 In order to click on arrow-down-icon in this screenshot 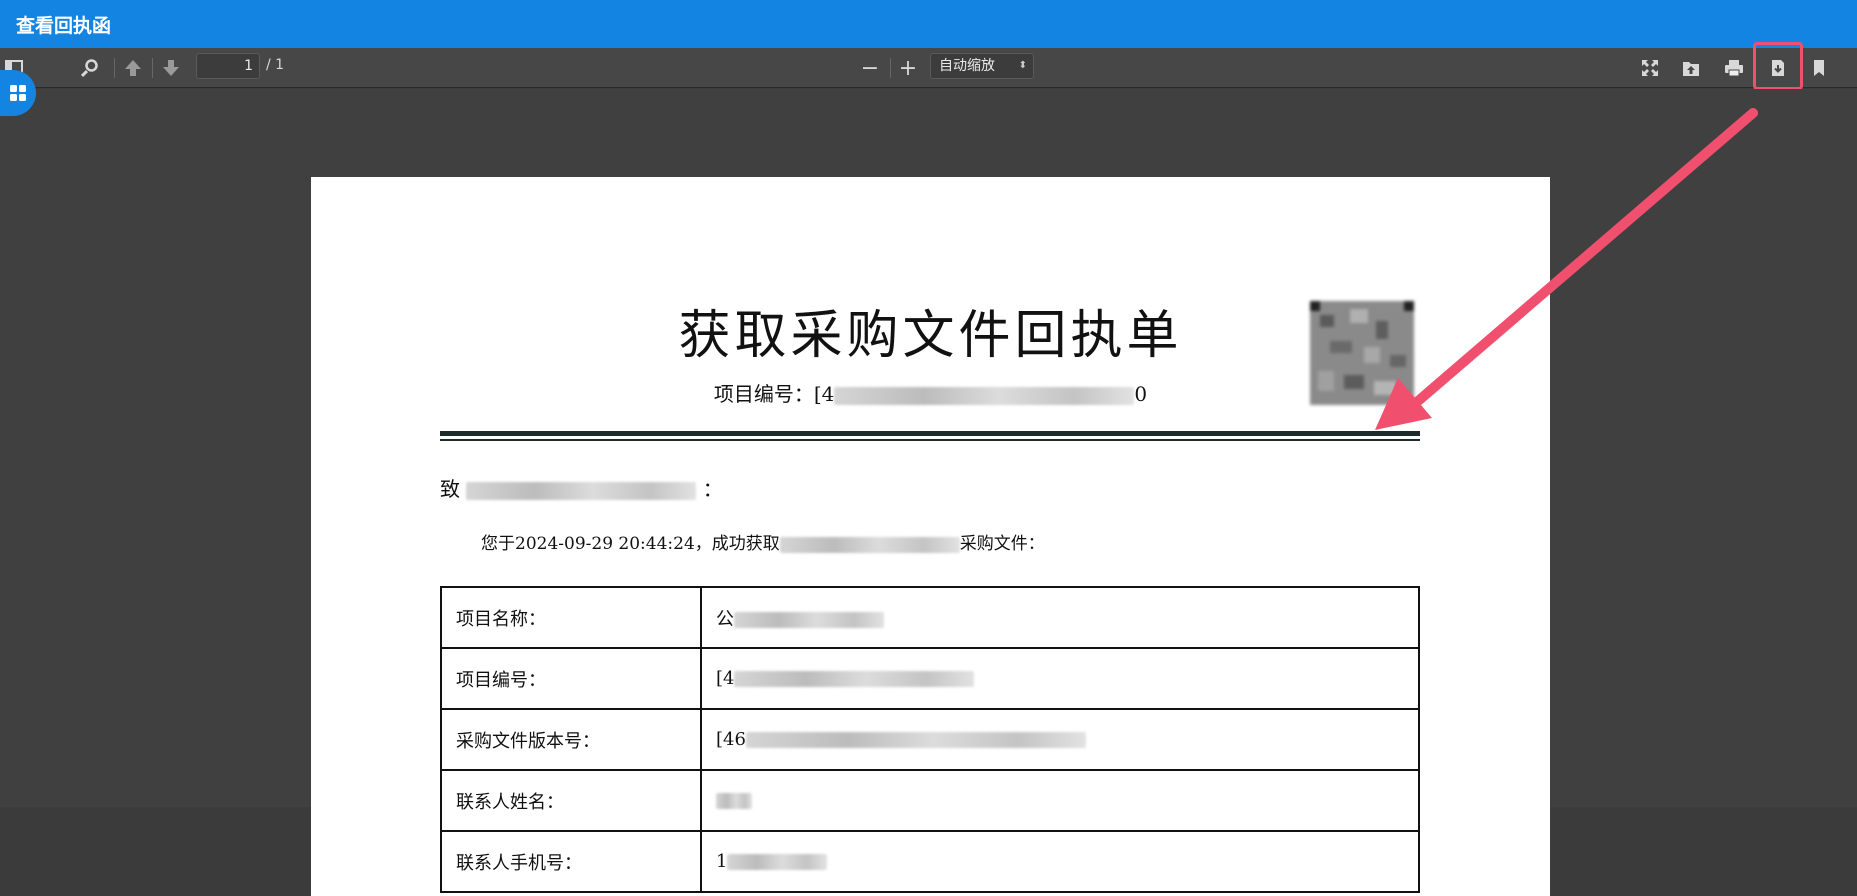, I will do `click(171, 68)`.